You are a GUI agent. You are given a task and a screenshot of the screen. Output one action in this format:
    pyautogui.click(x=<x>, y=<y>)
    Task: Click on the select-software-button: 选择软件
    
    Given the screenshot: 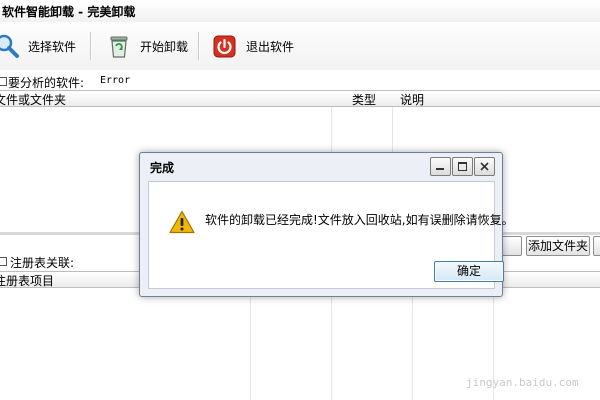 What is the action you would take?
    pyautogui.click(x=38, y=46)
    